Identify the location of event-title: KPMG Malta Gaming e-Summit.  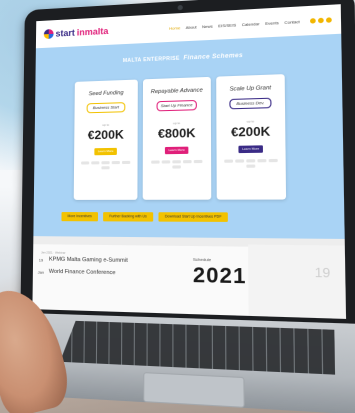
(88, 260).